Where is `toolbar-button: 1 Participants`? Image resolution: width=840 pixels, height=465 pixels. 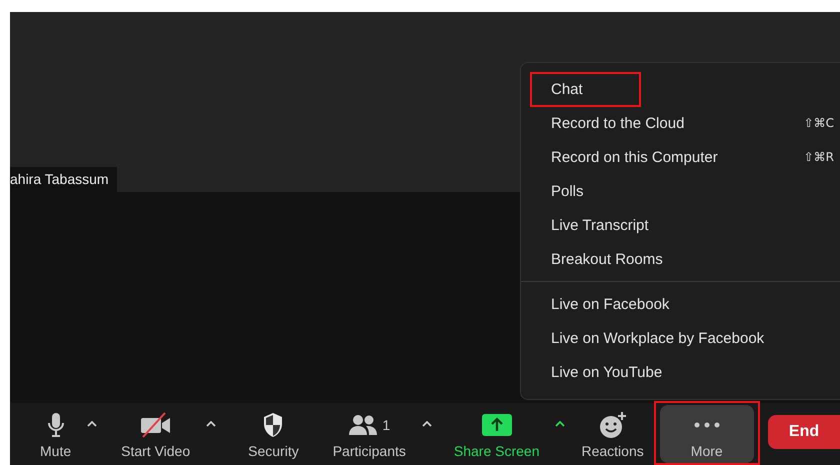 toolbar-button: 1 Participants is located at coordinates (369, 434).